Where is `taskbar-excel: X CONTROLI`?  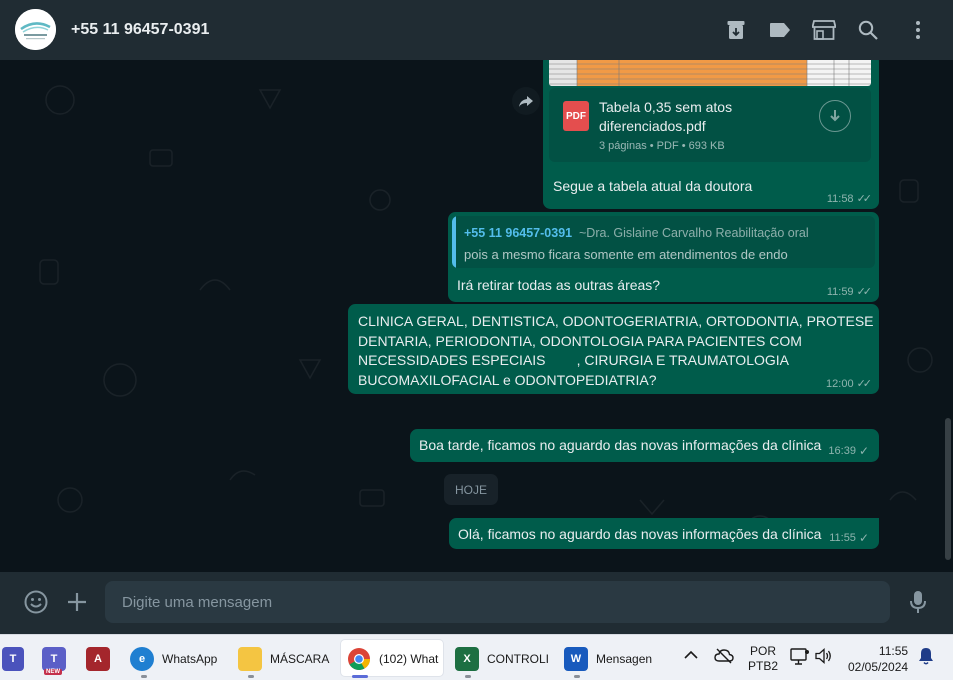
taskbar-excel: X CONTROLI is located at coordinates (502, 659).